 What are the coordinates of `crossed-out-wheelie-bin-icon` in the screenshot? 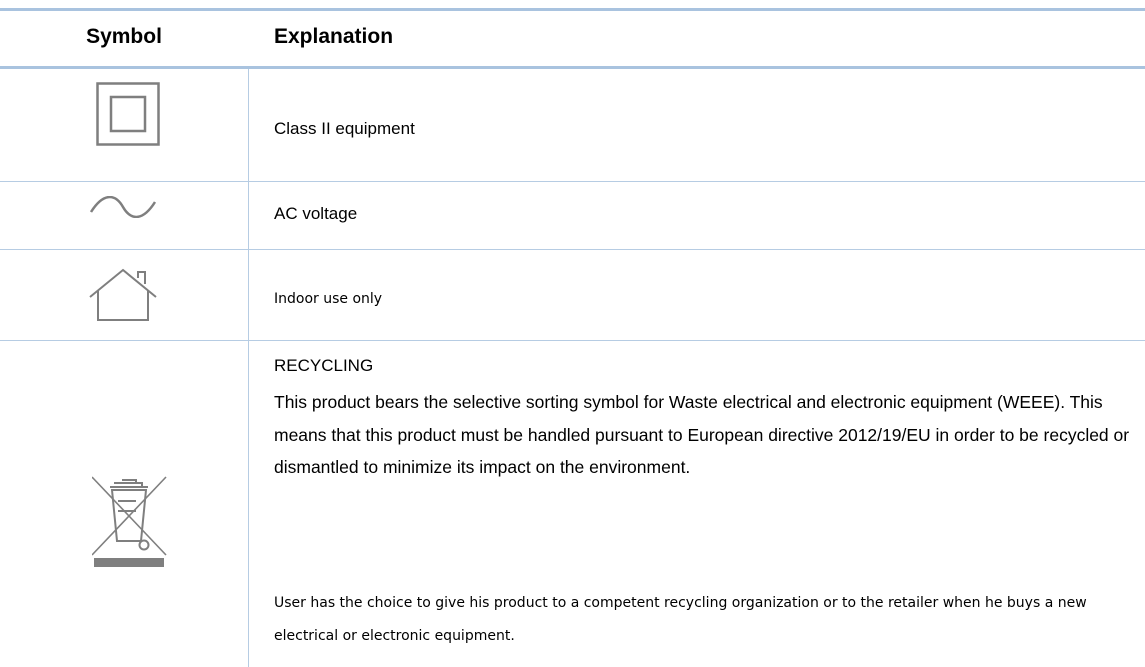 It's located at (129, 521).